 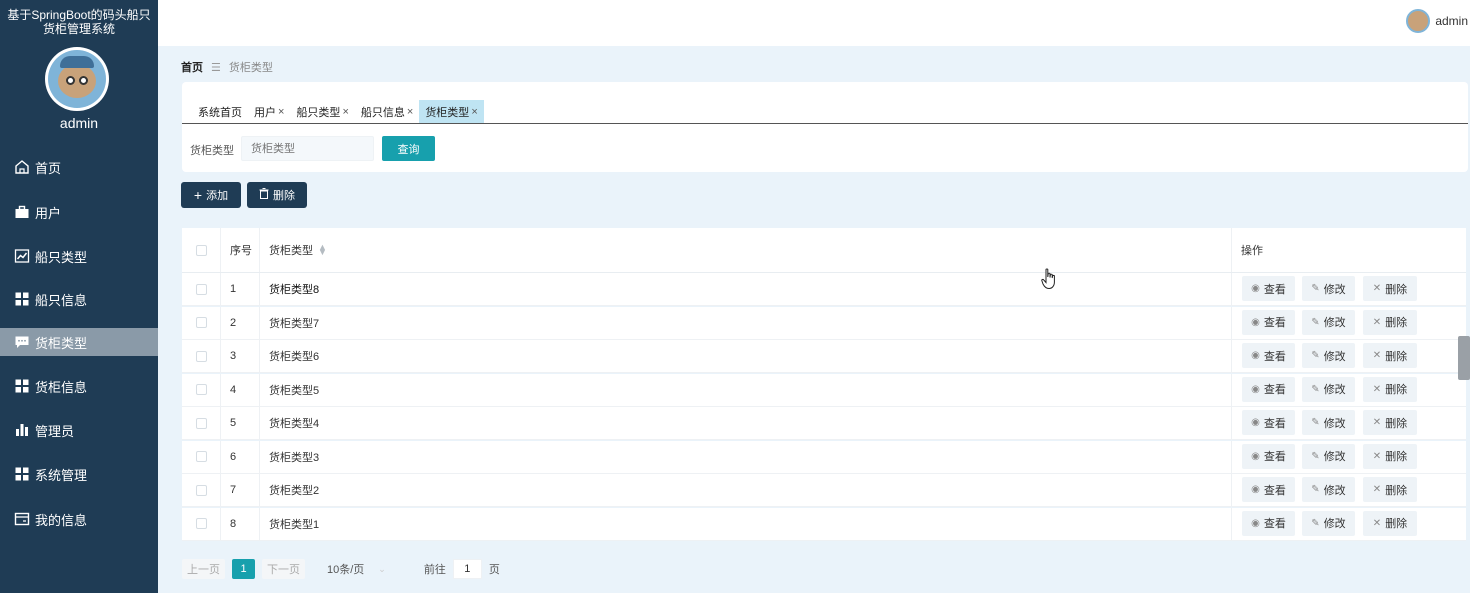 I want to click on goto-page-input, so click(x=467, y=569).